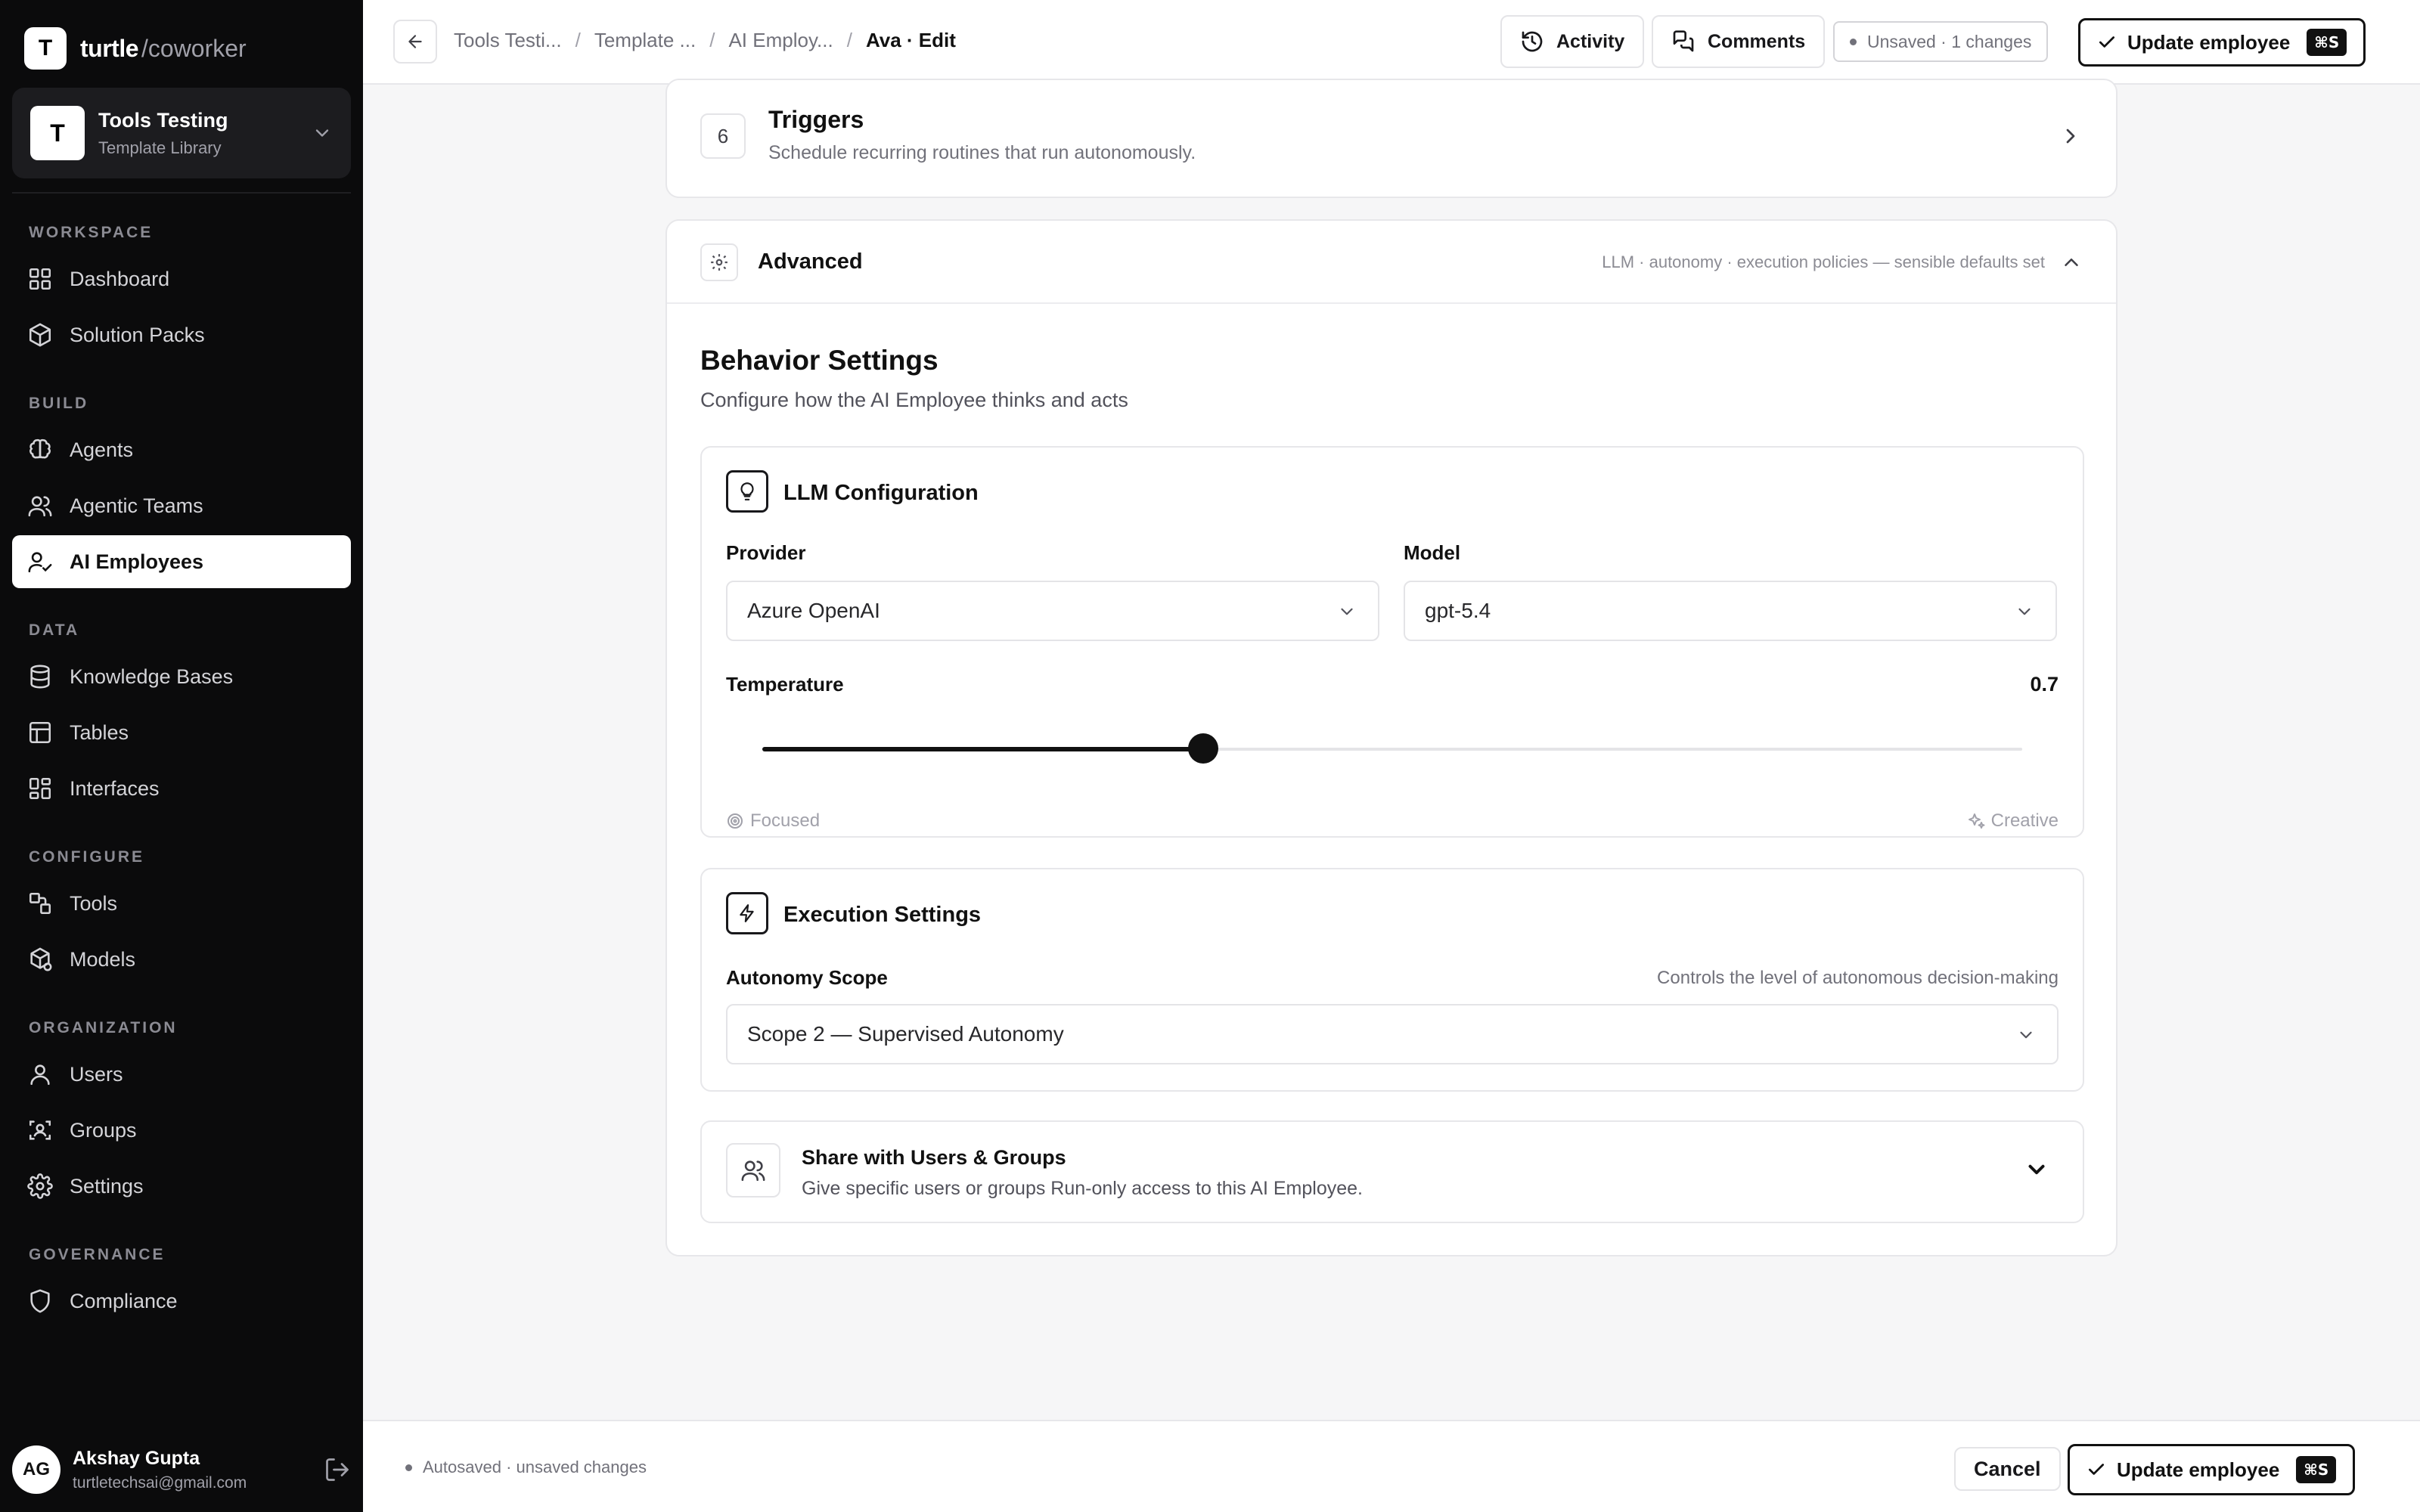 The width and height of the screenshot is (2420, 1512). What do you see at coordinates (163, 120) in the screenshot?
I see `workspace-name: Tools Testing` at bounding box center [163, 120].